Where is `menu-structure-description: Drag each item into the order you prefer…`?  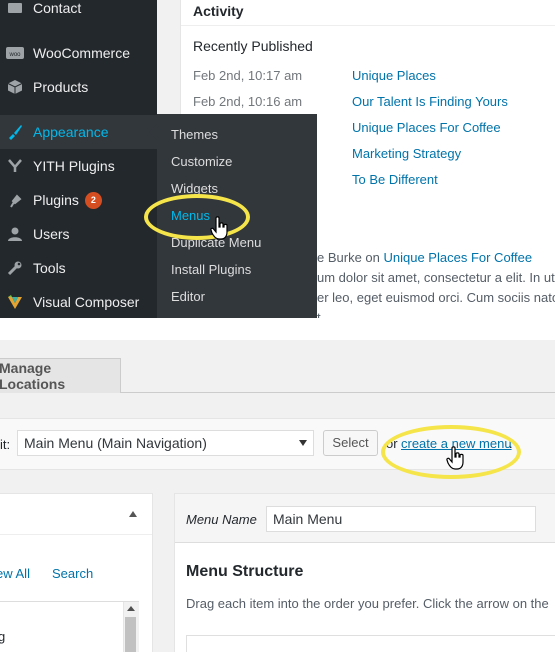 menu-structure-description: Drag each item into the order you prefer… is located at coordinates (367, 603).